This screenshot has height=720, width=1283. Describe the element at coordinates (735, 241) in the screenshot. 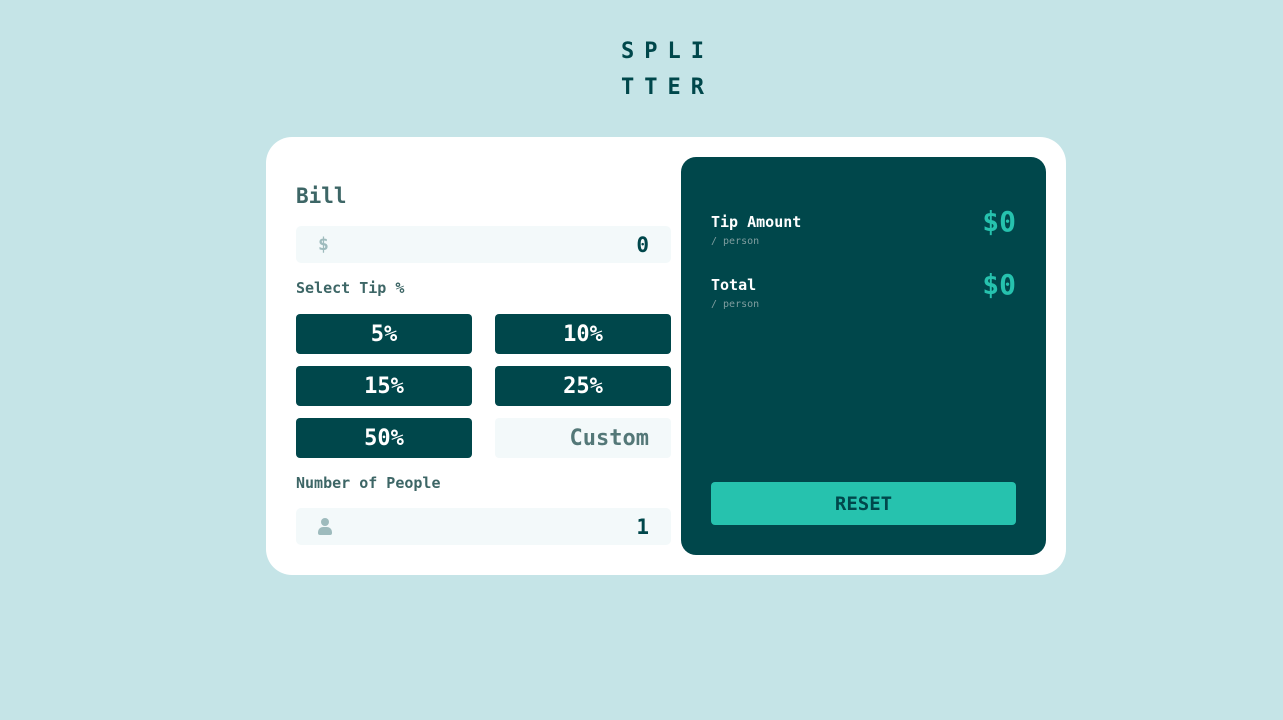

I see `tip-amount-per-person: / person` at that location.